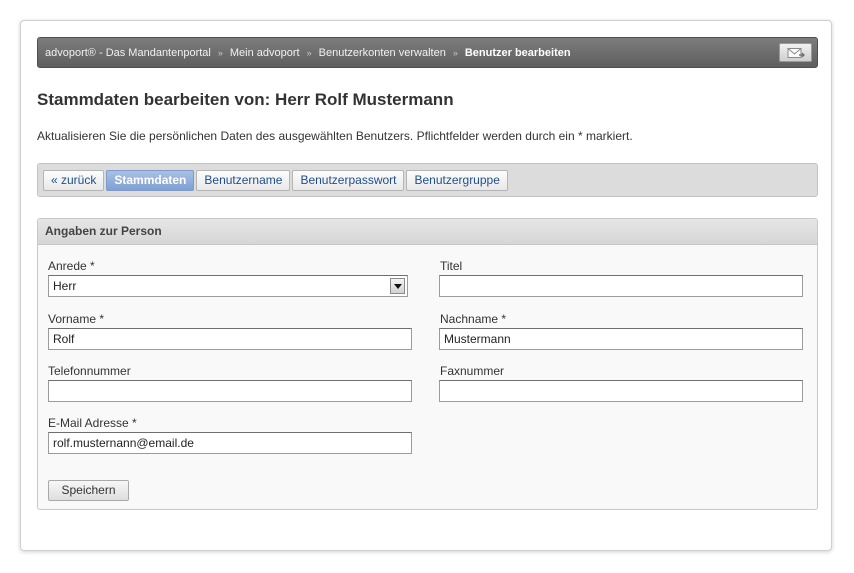 The width and height of the screenshot is (854, 573). What do you see at coordinates (621, 339) in the screenshot?
I see `nachname-input: Mustermann` at bounding box center [621, 339].